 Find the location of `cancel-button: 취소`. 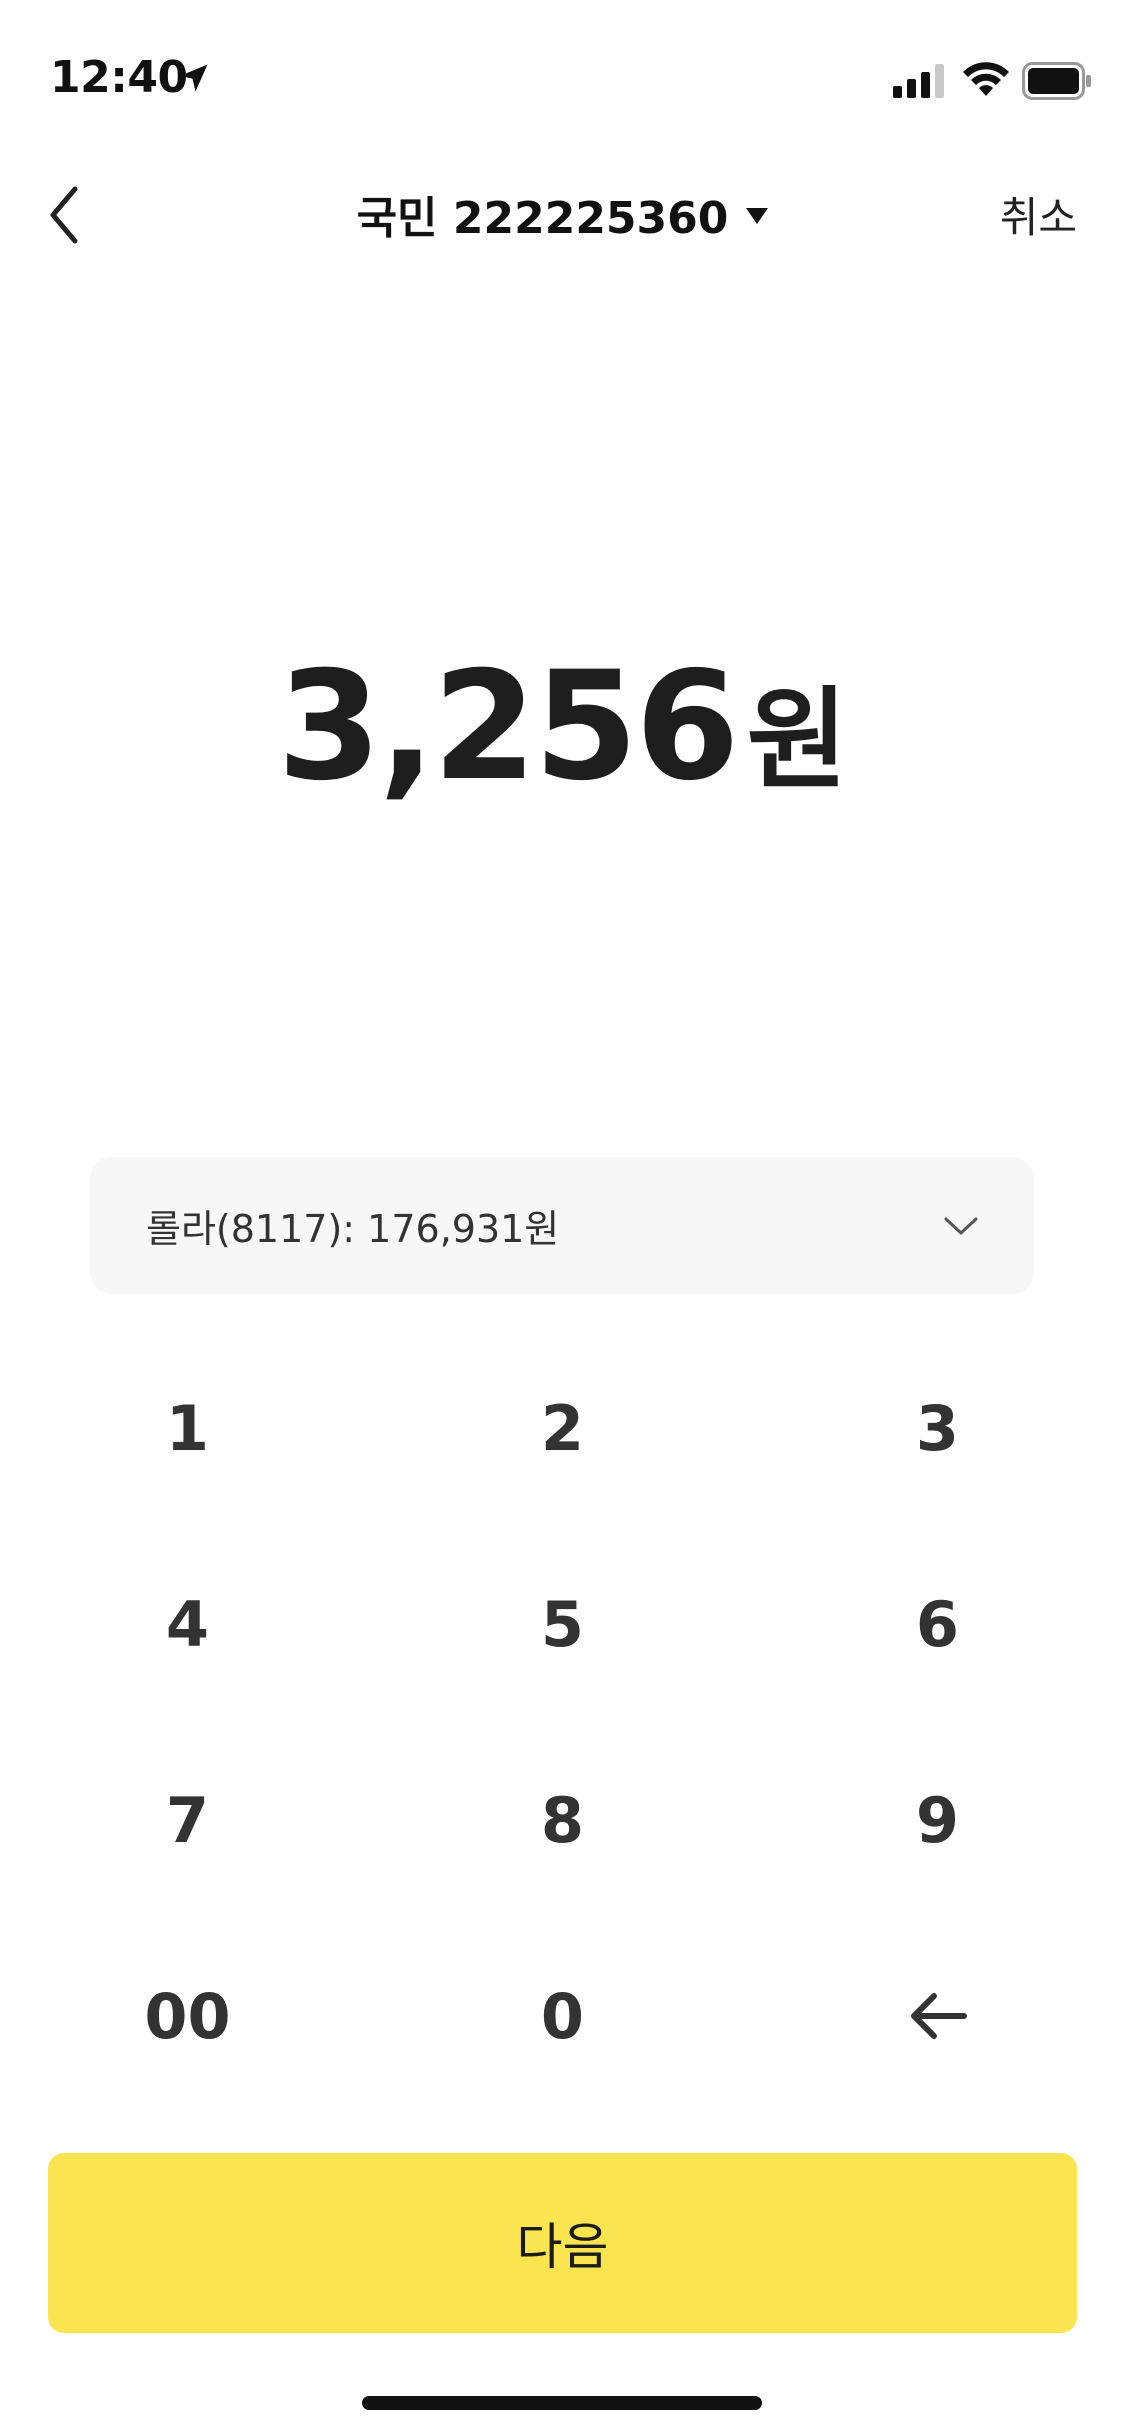

cancel-button: 취소 is located at coordinates (1038, 214).